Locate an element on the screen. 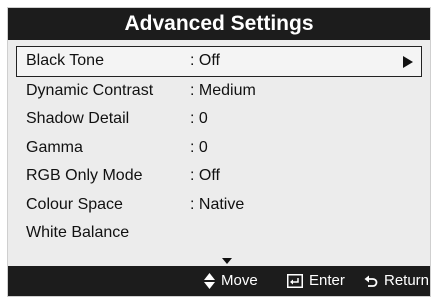 The width and height of the screenshot is (438, 304). enter-key-icon is located at coordinates (295, 281).